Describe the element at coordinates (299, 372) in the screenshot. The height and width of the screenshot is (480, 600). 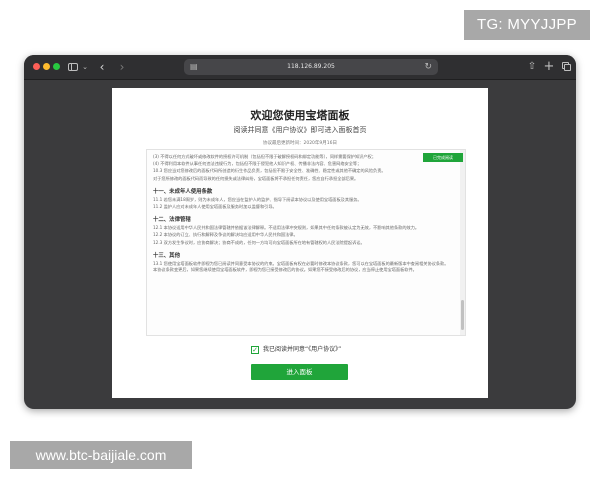
I see `enter-panel-button: 进入面板` at that location.